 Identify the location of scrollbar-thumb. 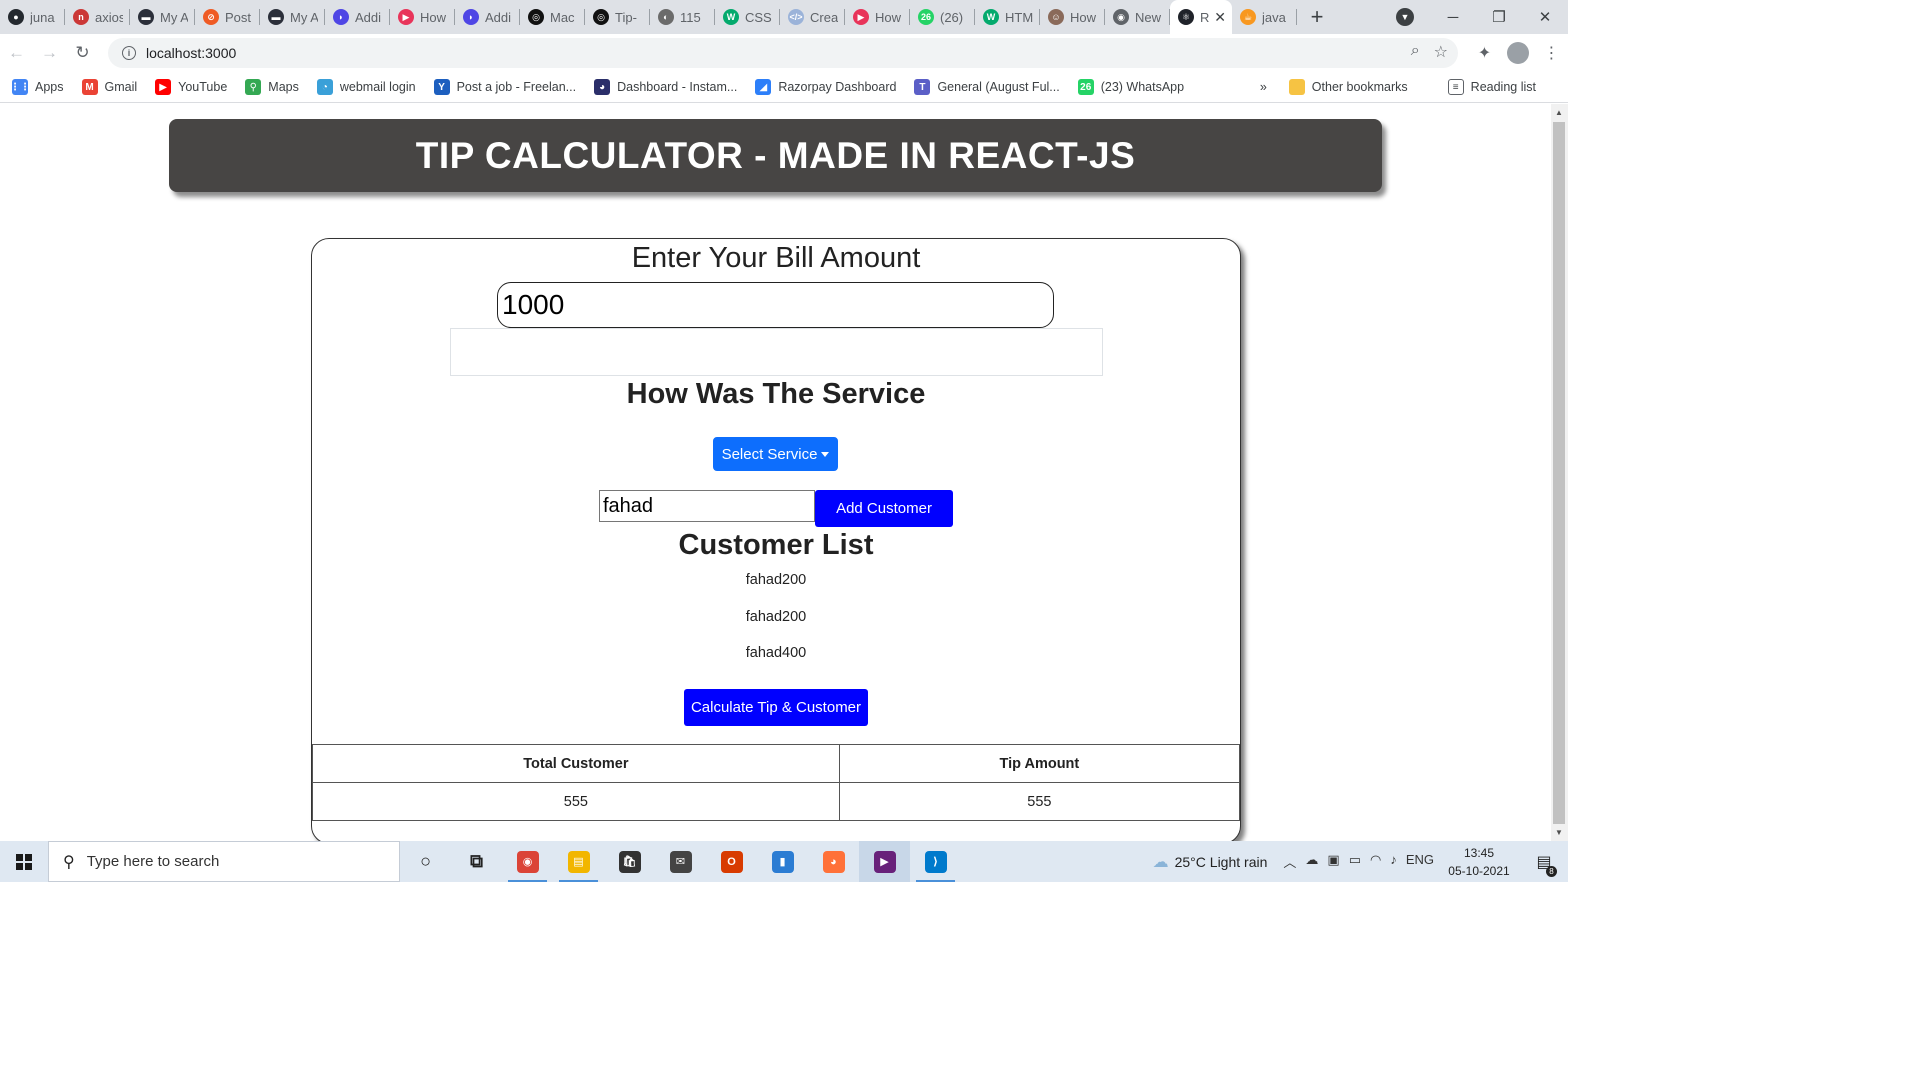
(1559, 473).